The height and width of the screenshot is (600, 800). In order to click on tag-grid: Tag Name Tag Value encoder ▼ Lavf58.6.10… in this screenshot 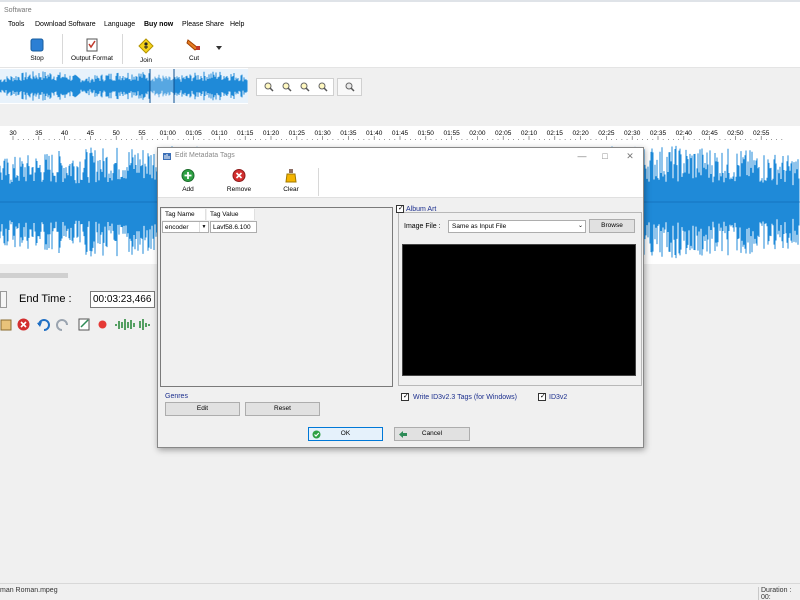, I will do `click(276, 297)`.